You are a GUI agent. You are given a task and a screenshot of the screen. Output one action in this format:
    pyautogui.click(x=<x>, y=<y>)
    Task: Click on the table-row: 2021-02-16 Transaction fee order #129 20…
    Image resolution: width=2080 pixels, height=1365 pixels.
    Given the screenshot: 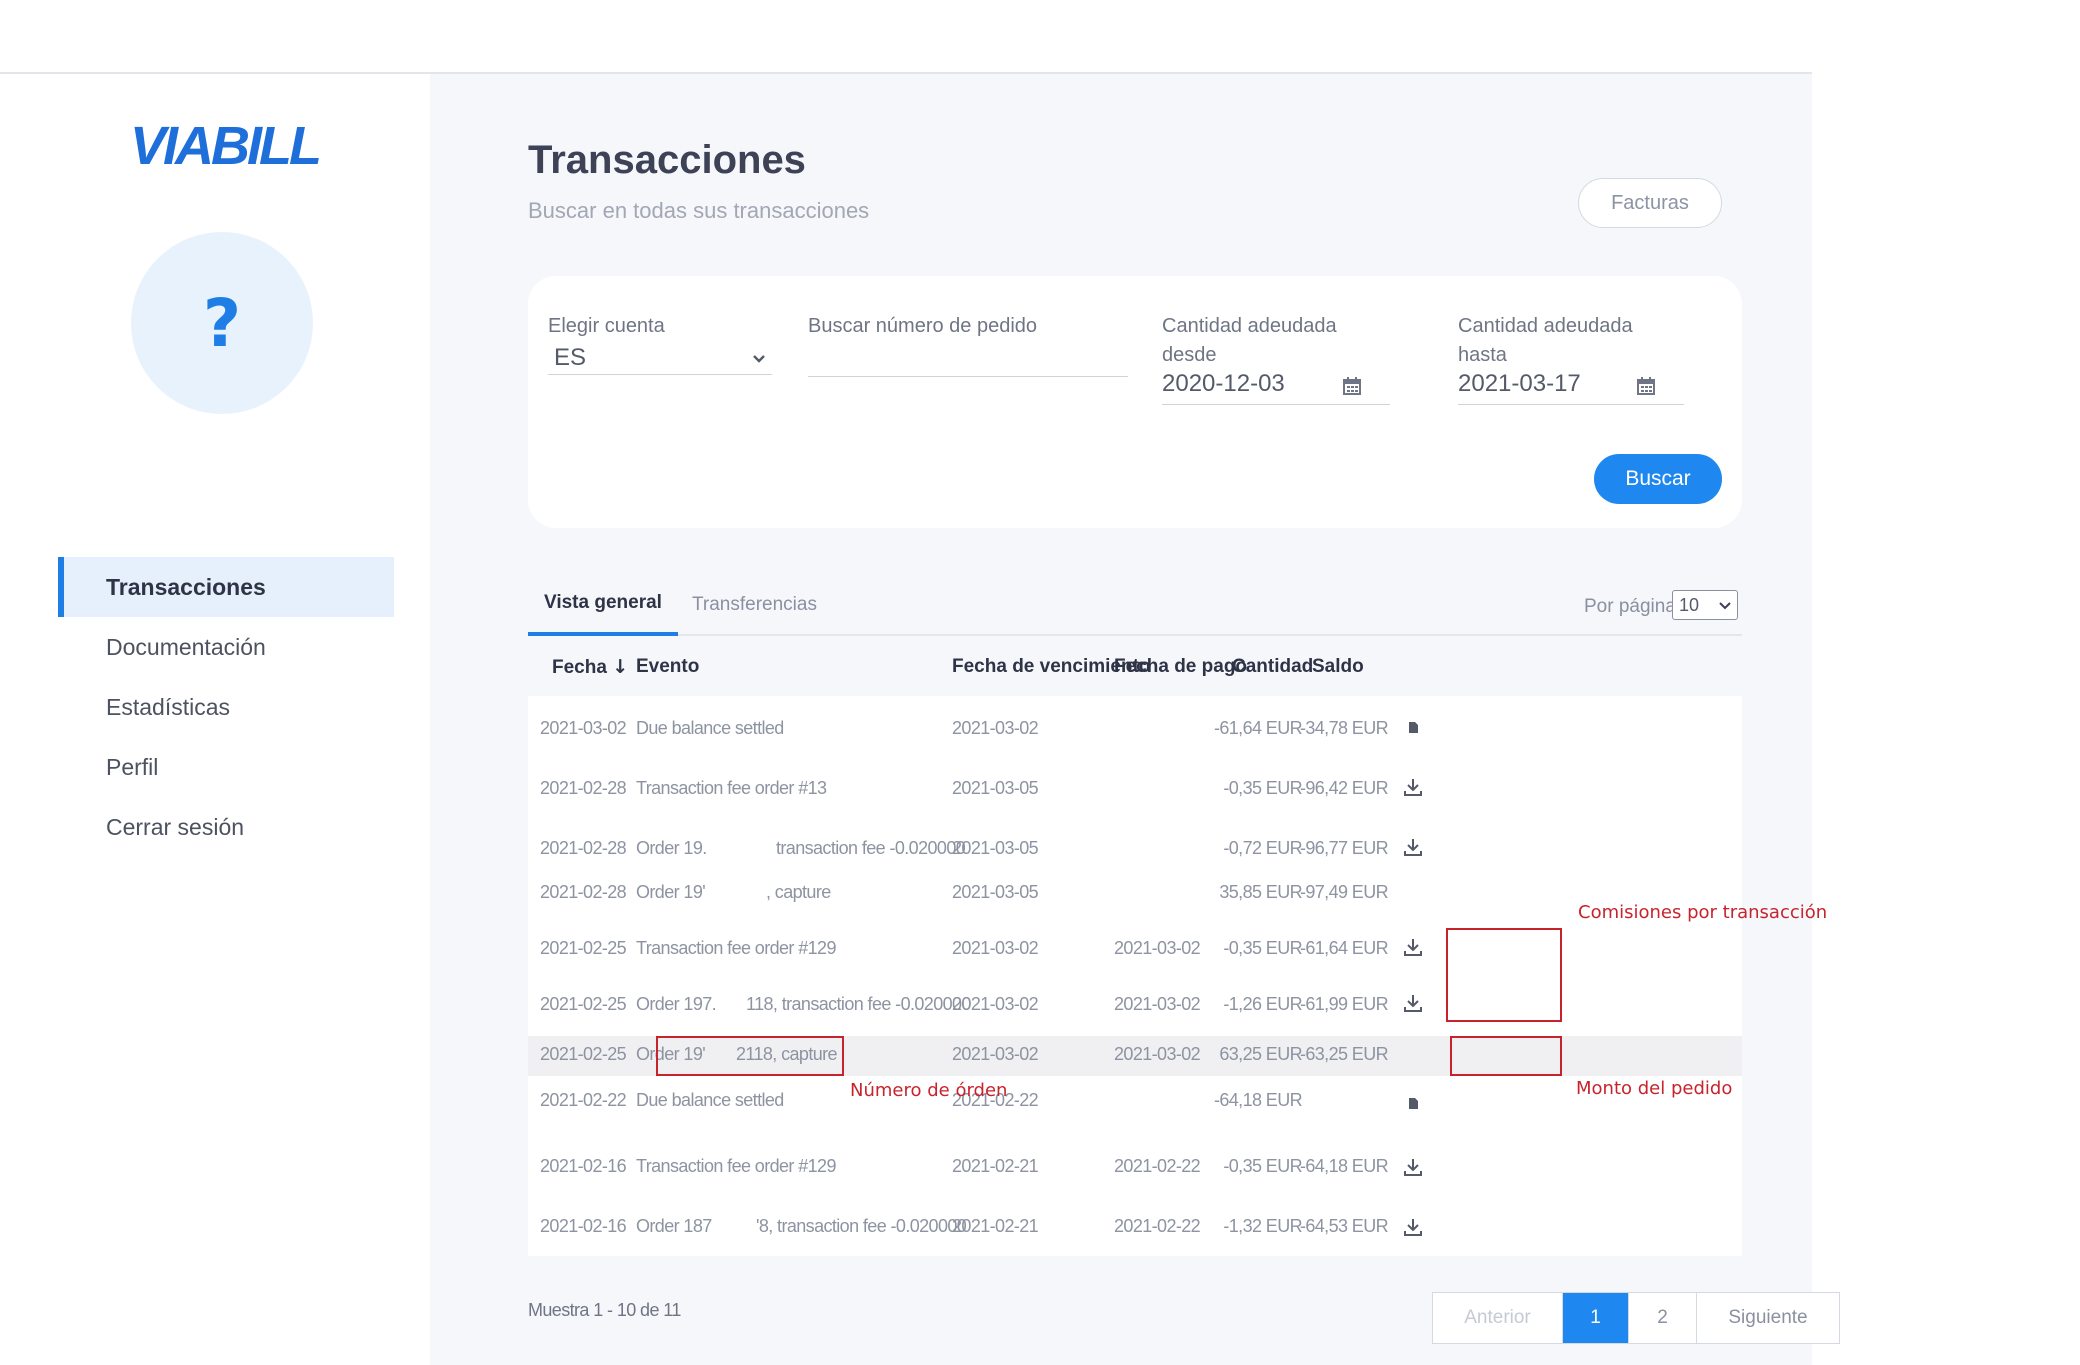 What is the action you would take?
    pyautogui.click(x=1135, y=1166)
    